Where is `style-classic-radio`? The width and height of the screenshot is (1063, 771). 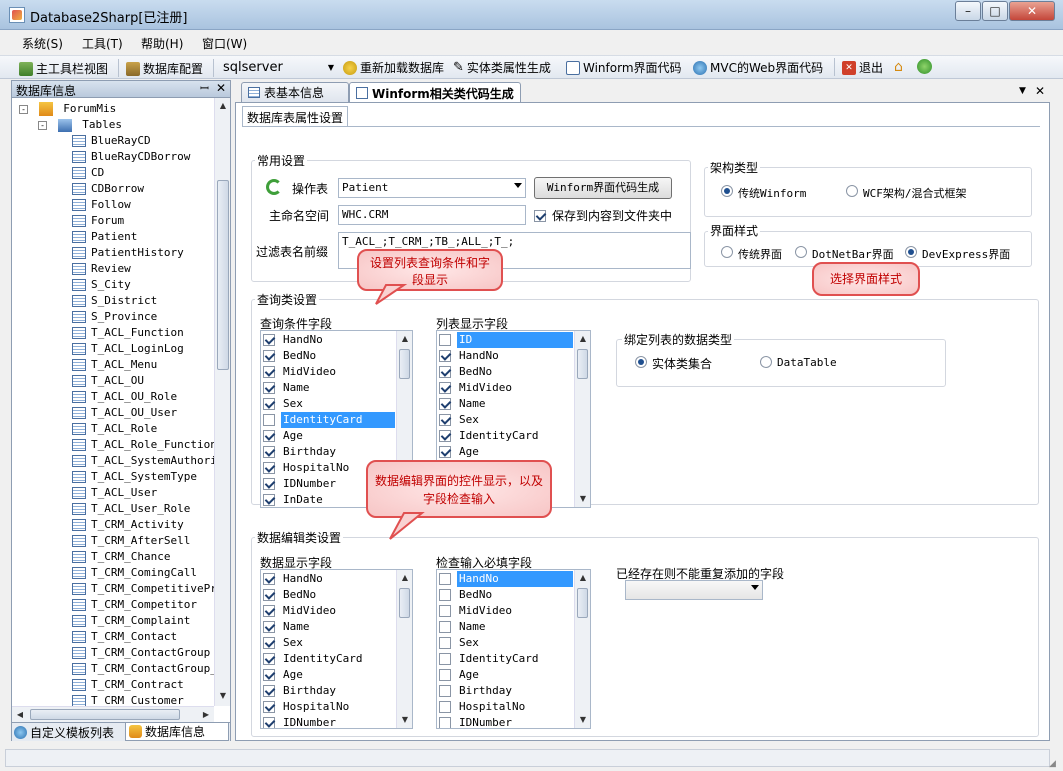
style-classic-radio is located at coordinates (727, 252).